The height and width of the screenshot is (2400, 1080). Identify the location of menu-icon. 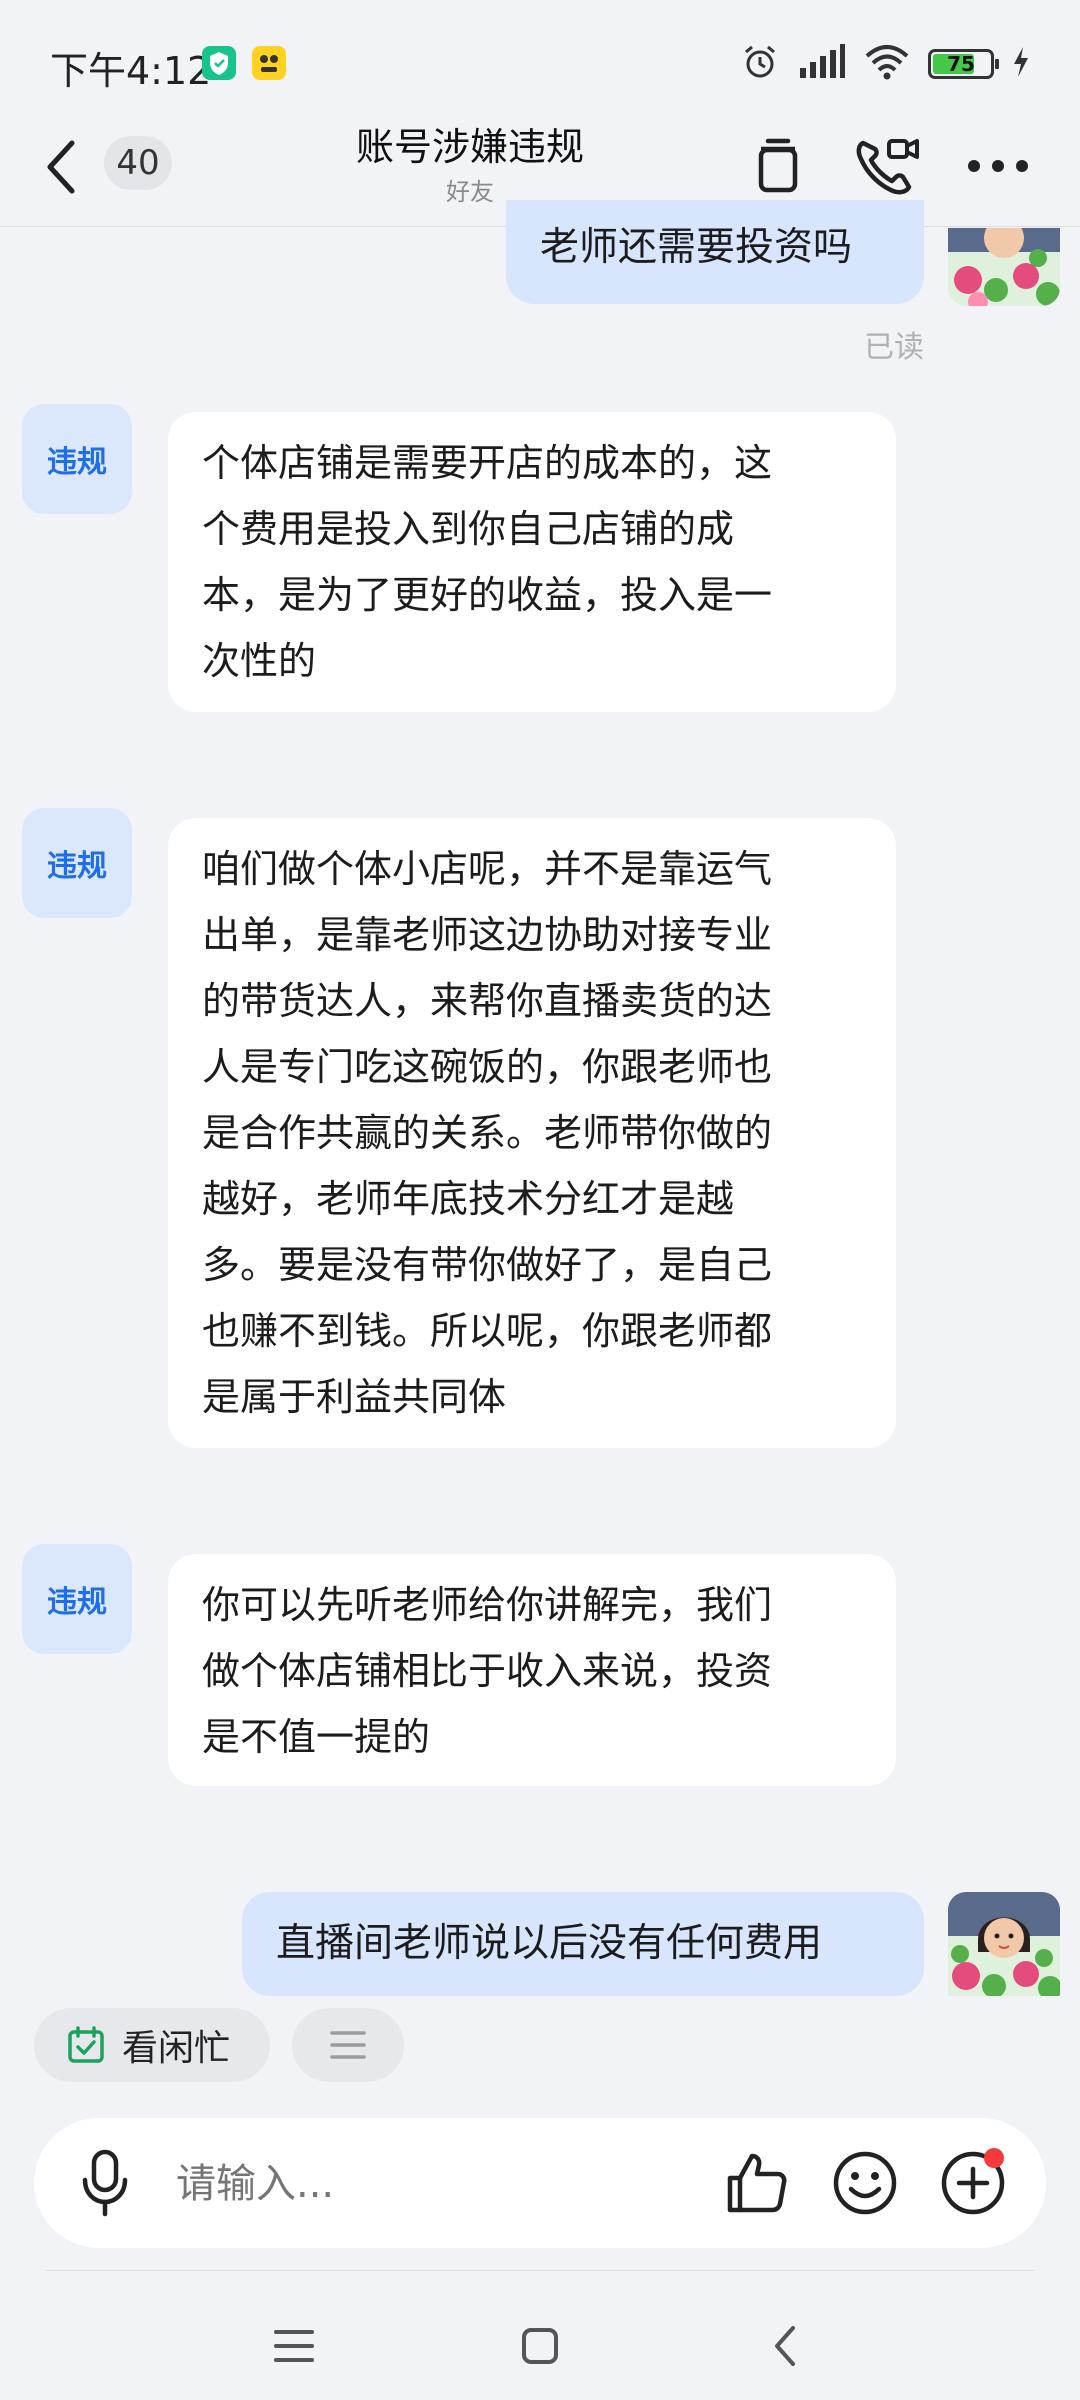
(348, 2045).